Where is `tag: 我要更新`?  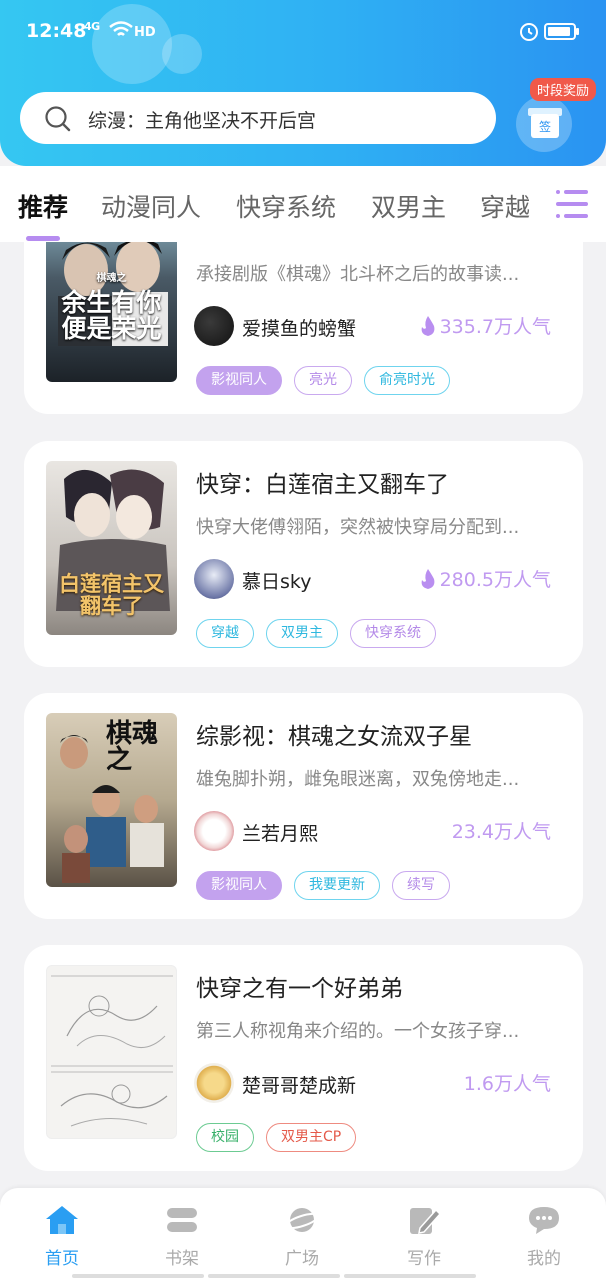 tag: 我要更新 is located at coordinates (337, 885).